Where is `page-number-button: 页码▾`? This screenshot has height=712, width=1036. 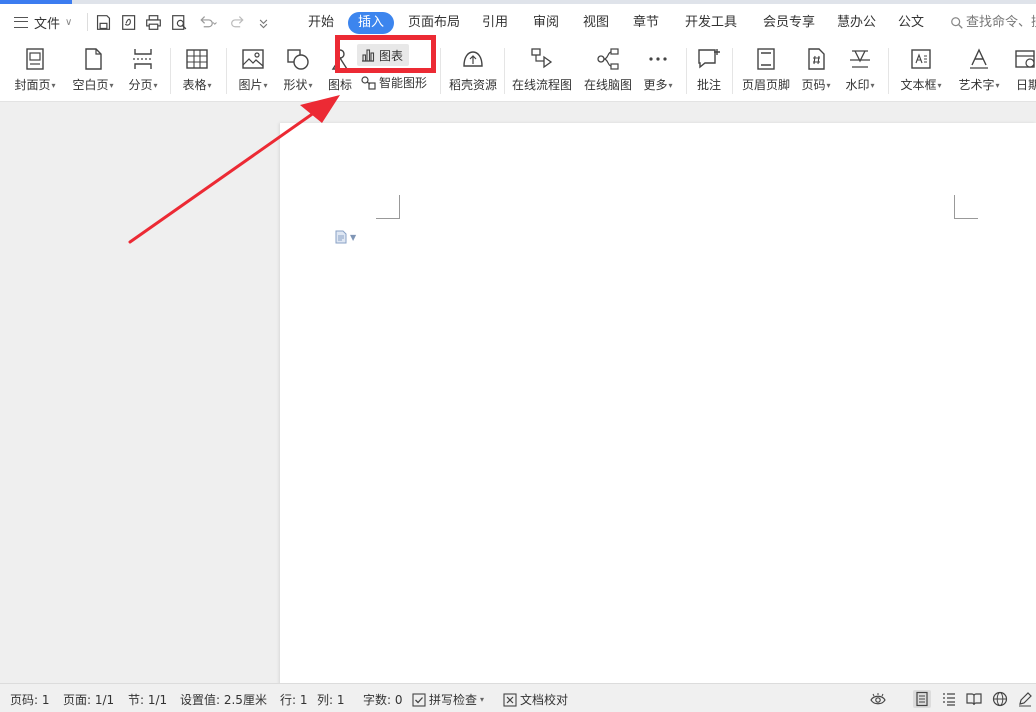 page-number-button: 页码▾ is located at coordinates (816, 71).